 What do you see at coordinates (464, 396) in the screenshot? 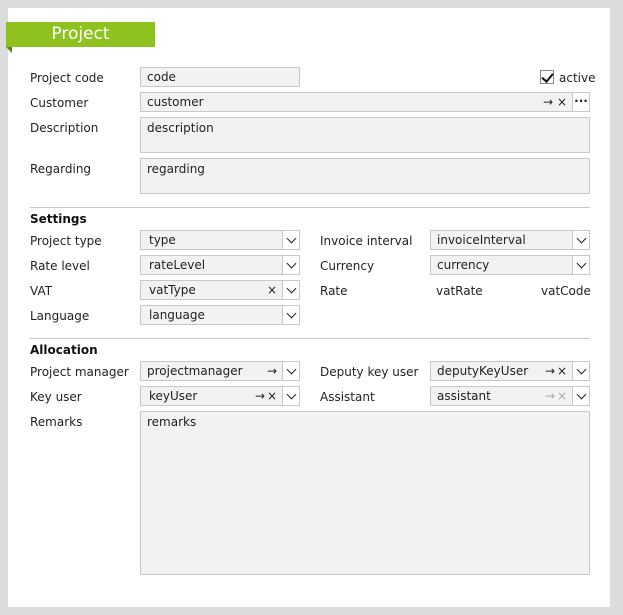
I see `assistant-value: assistant` at bounding box center [464, 396].